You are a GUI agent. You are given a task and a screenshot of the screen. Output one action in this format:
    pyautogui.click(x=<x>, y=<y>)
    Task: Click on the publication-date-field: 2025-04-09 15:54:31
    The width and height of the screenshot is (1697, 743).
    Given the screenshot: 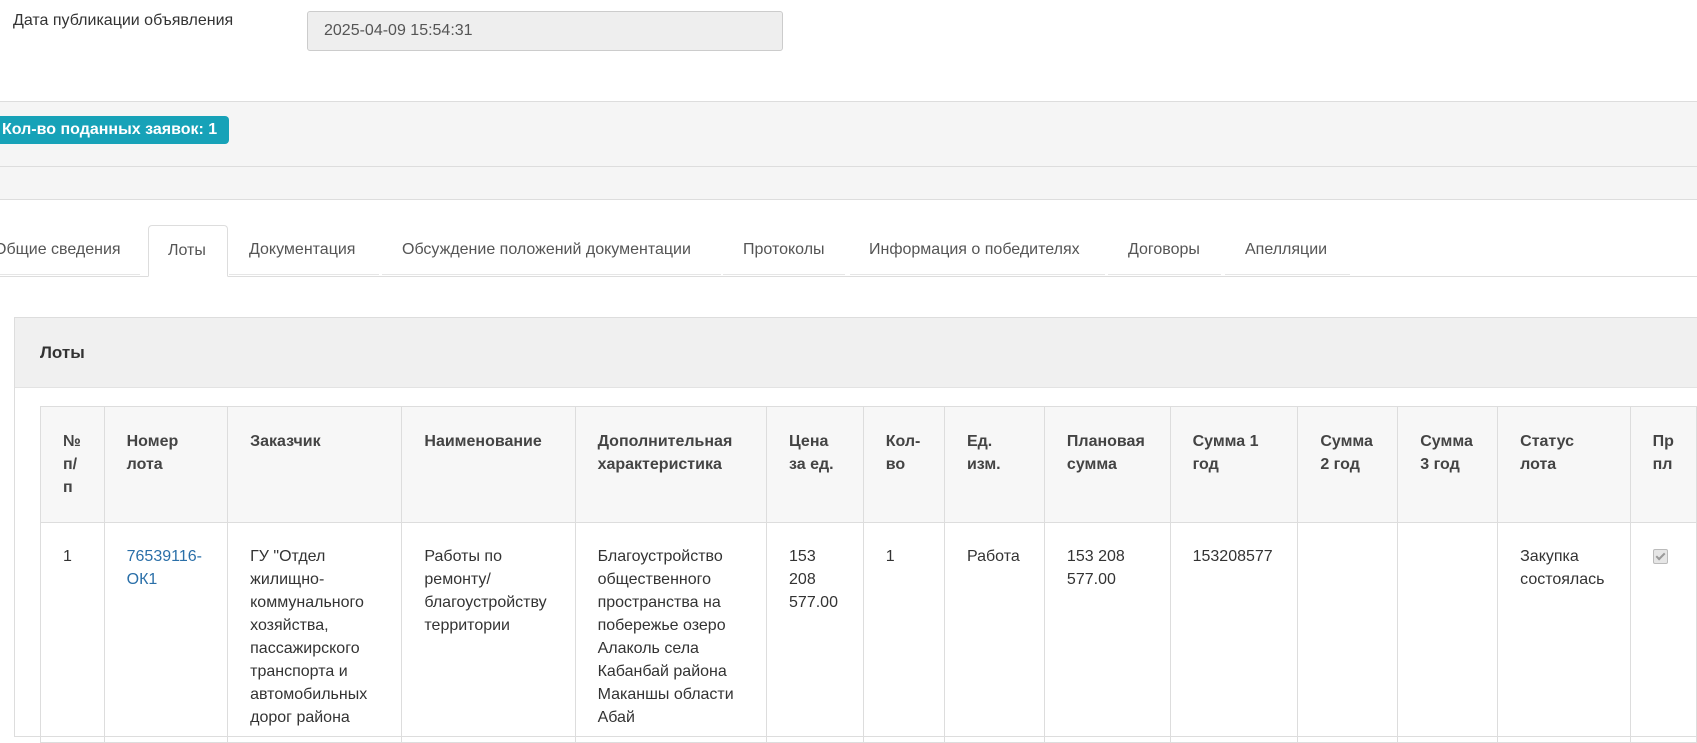 What is the action you would take?
    pyautogui.click(x=545, y=31)
    